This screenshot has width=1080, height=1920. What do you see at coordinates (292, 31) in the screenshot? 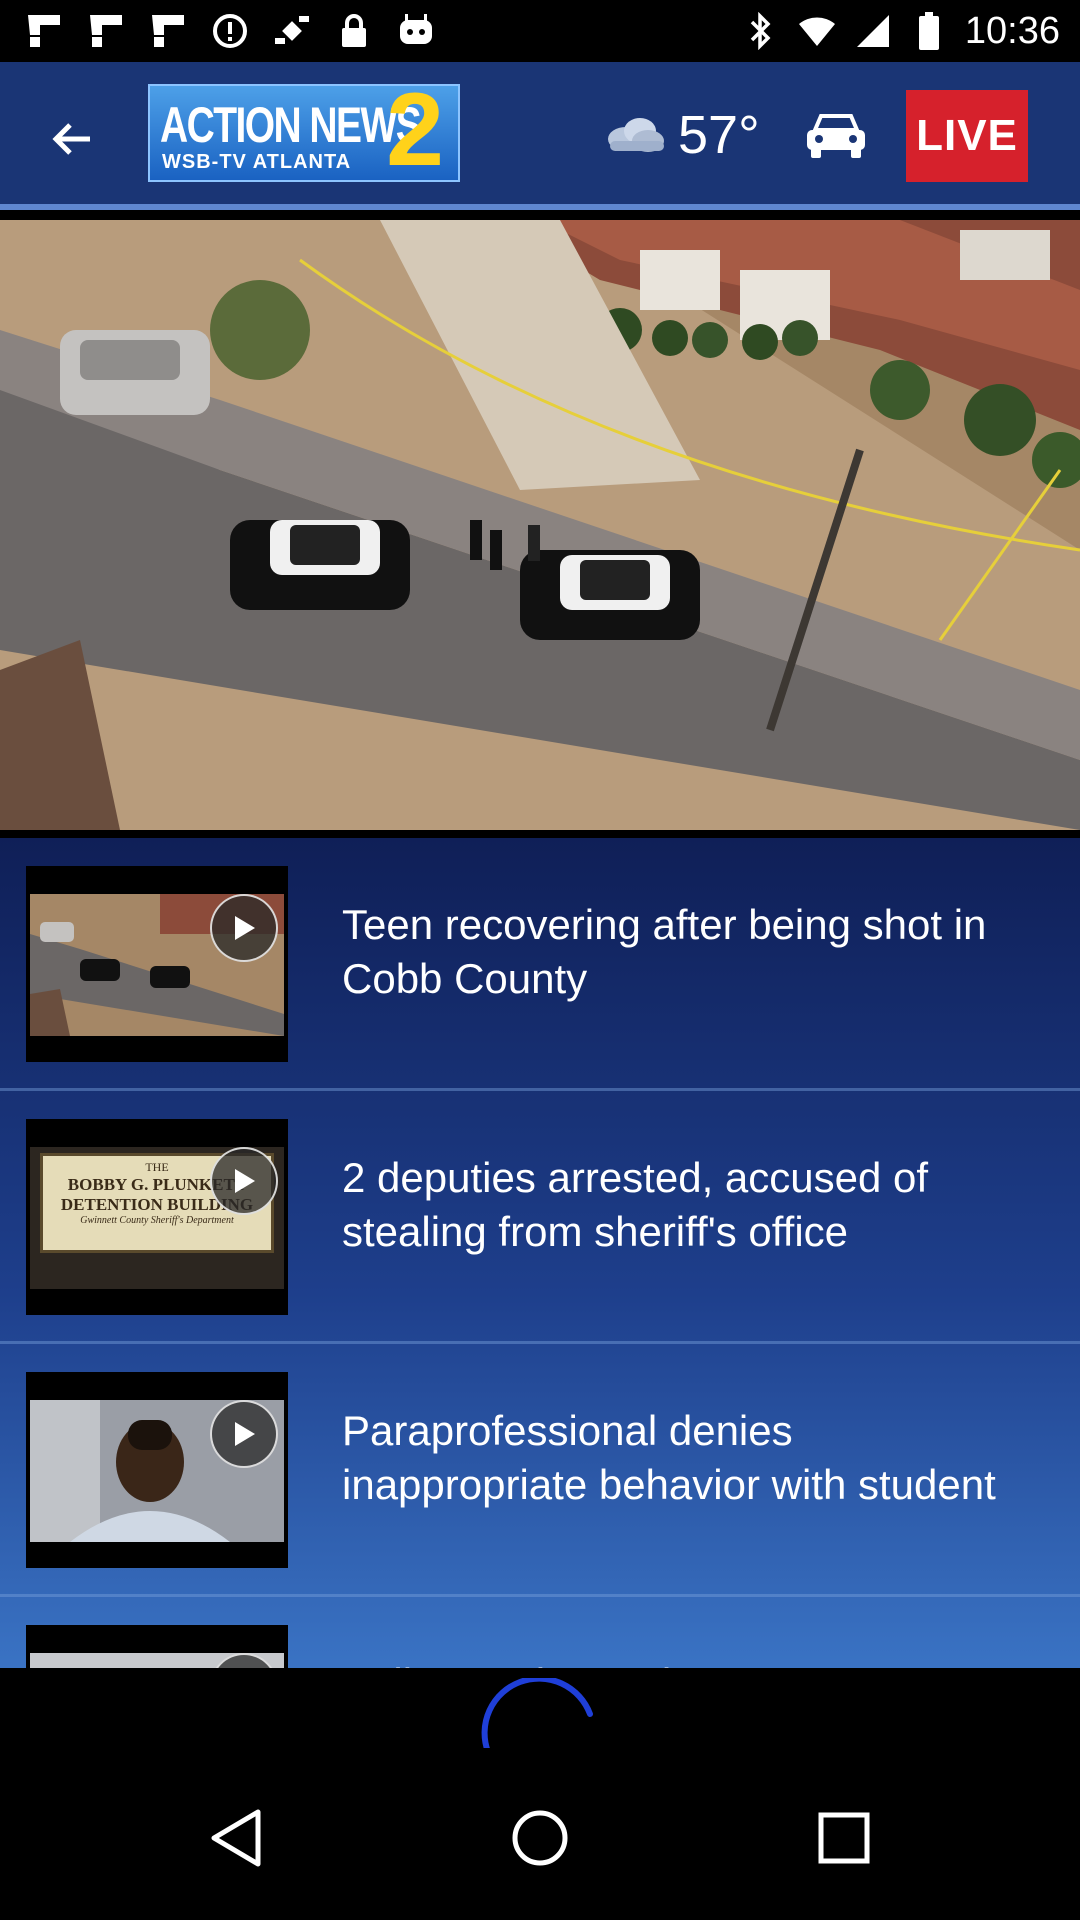
I see `fake-gps-icon` at bounding box center [292, 31].